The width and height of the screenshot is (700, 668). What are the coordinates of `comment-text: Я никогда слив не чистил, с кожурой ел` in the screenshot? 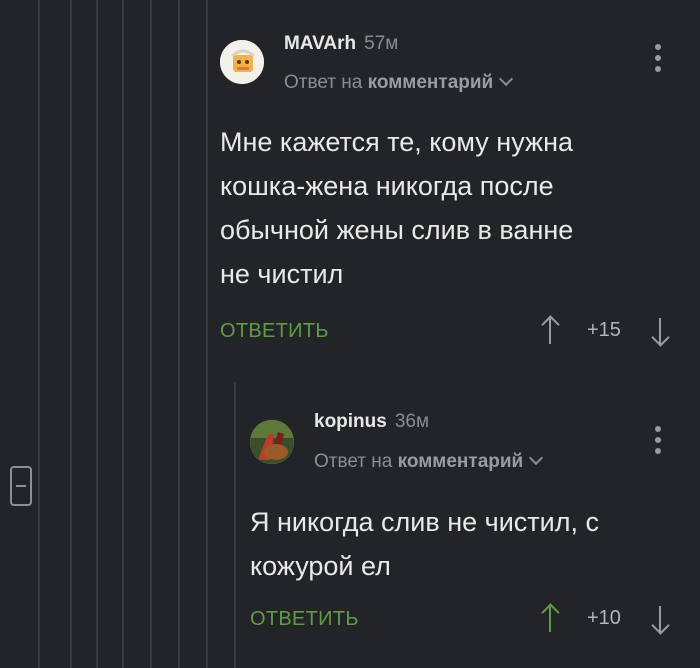 It's located at (424, 544).